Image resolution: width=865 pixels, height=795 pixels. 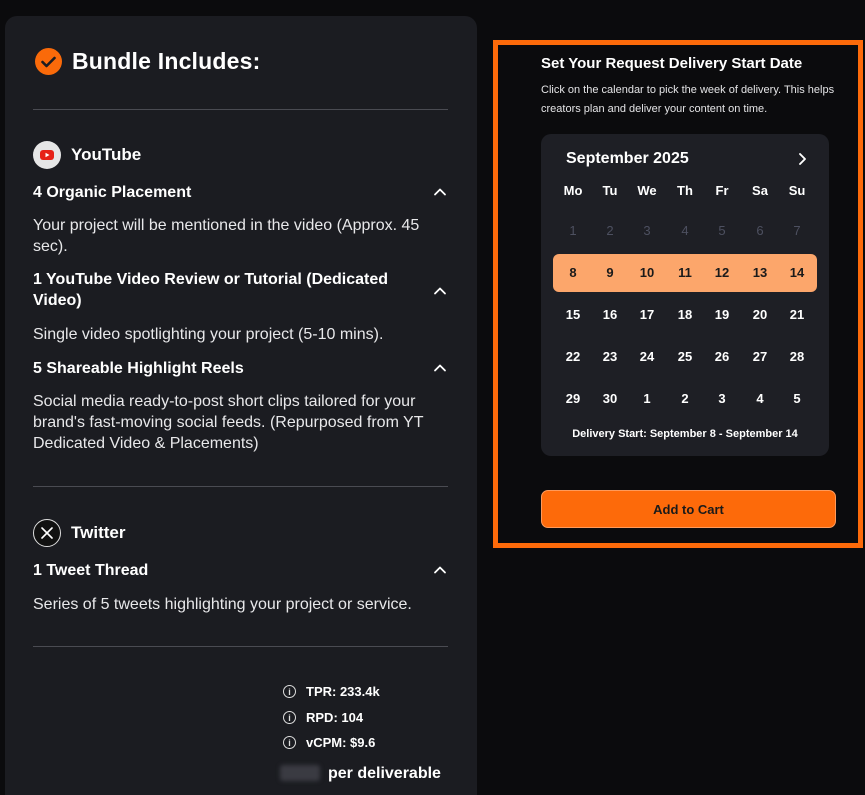 I want to click on chevron-right-icon, so click(x=802, y=159).